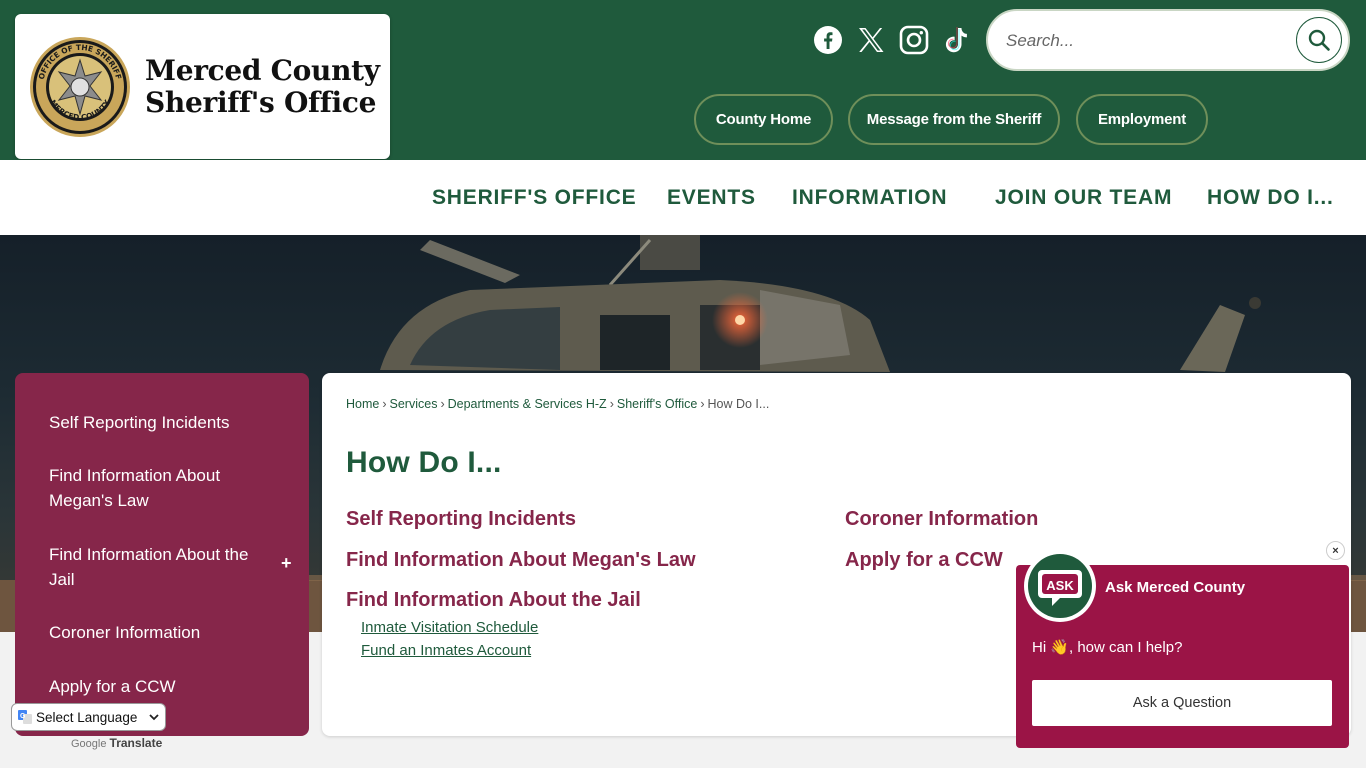 The image size is (1366, 768). Describe the element at coordinates (1335, 550) in the screenshot. I see `chat-close-icon: ×` at that location.